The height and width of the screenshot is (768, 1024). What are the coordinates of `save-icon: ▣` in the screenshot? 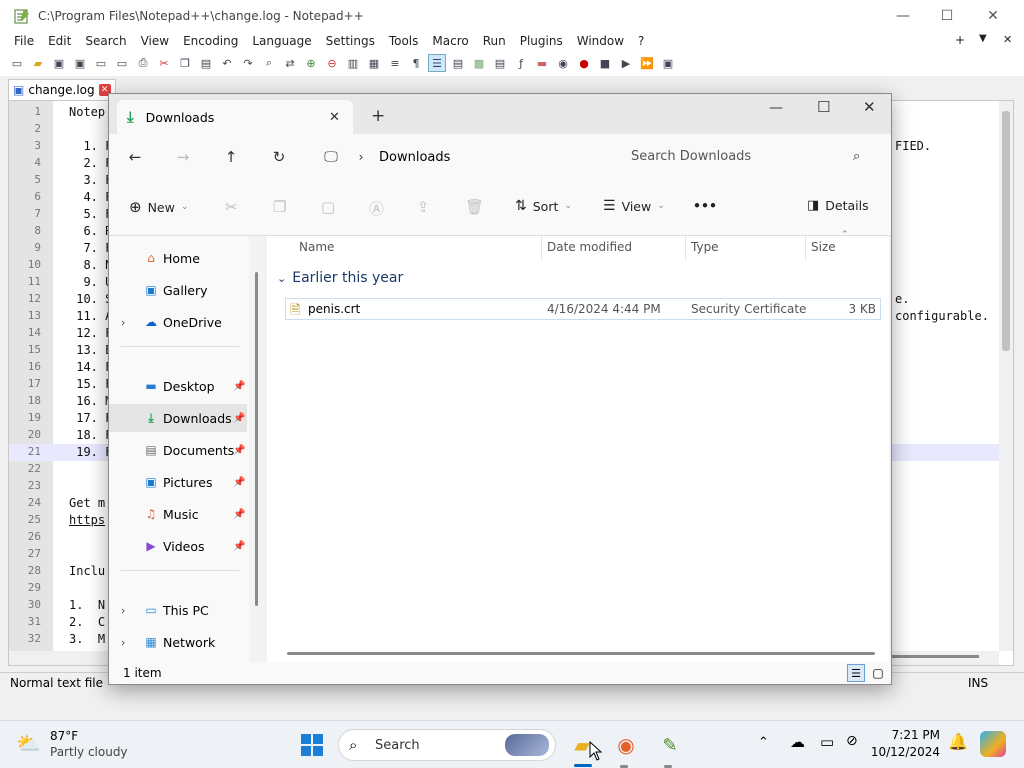 It's located at (59, 63).